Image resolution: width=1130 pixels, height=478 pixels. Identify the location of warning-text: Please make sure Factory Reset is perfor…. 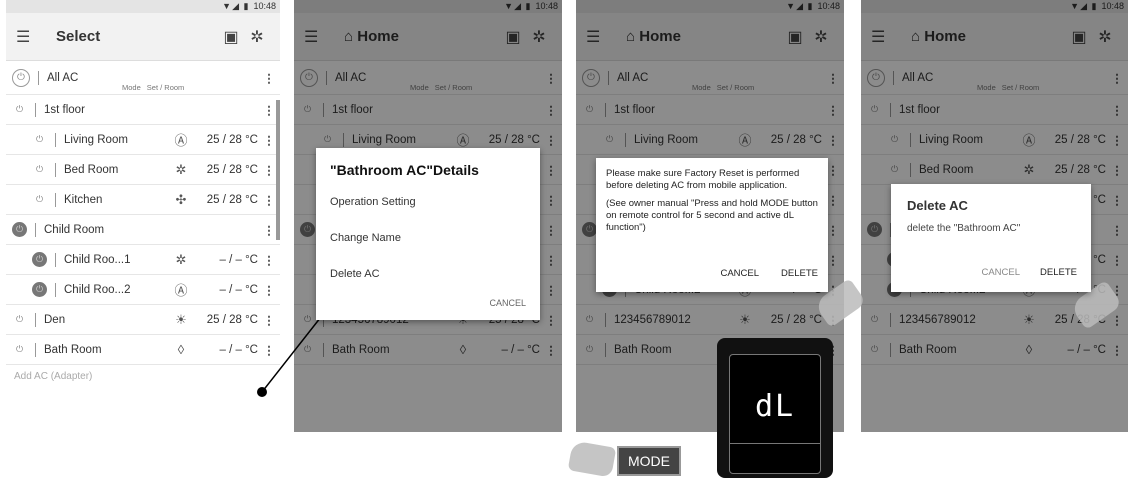
(703, 180).